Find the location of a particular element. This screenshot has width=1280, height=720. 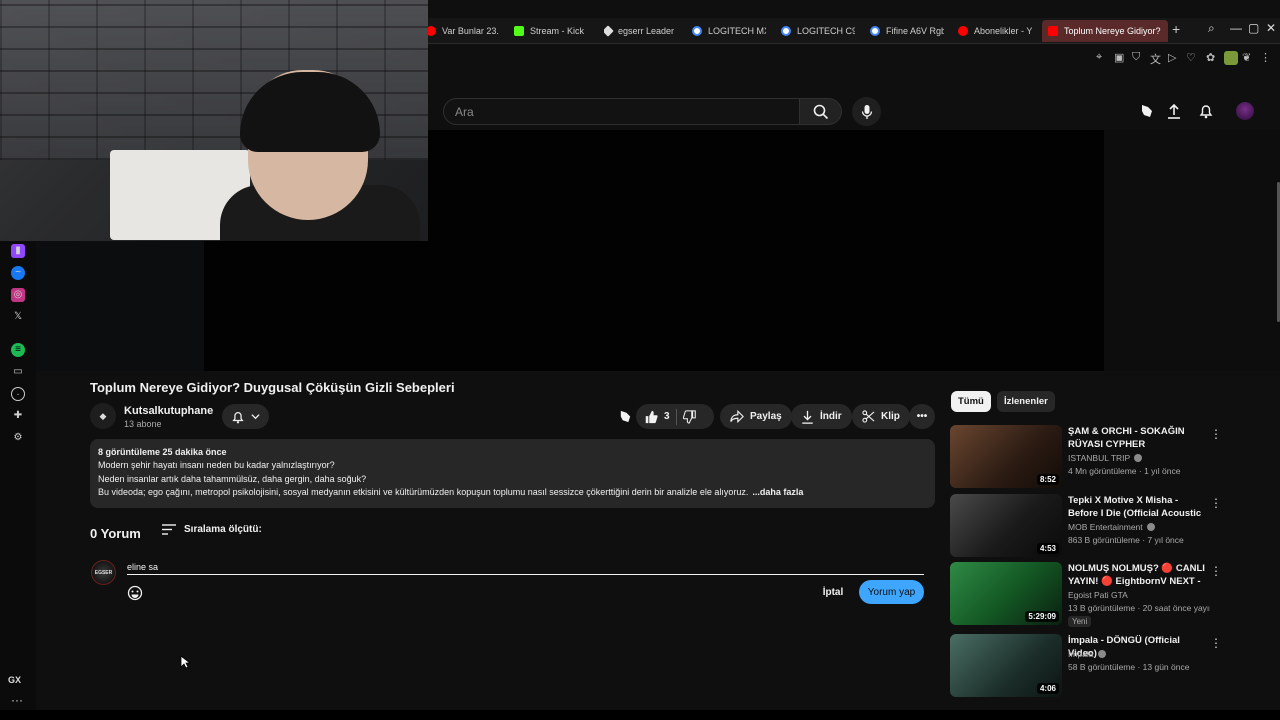

notification-bell-button is located at coordinates (245, 416).